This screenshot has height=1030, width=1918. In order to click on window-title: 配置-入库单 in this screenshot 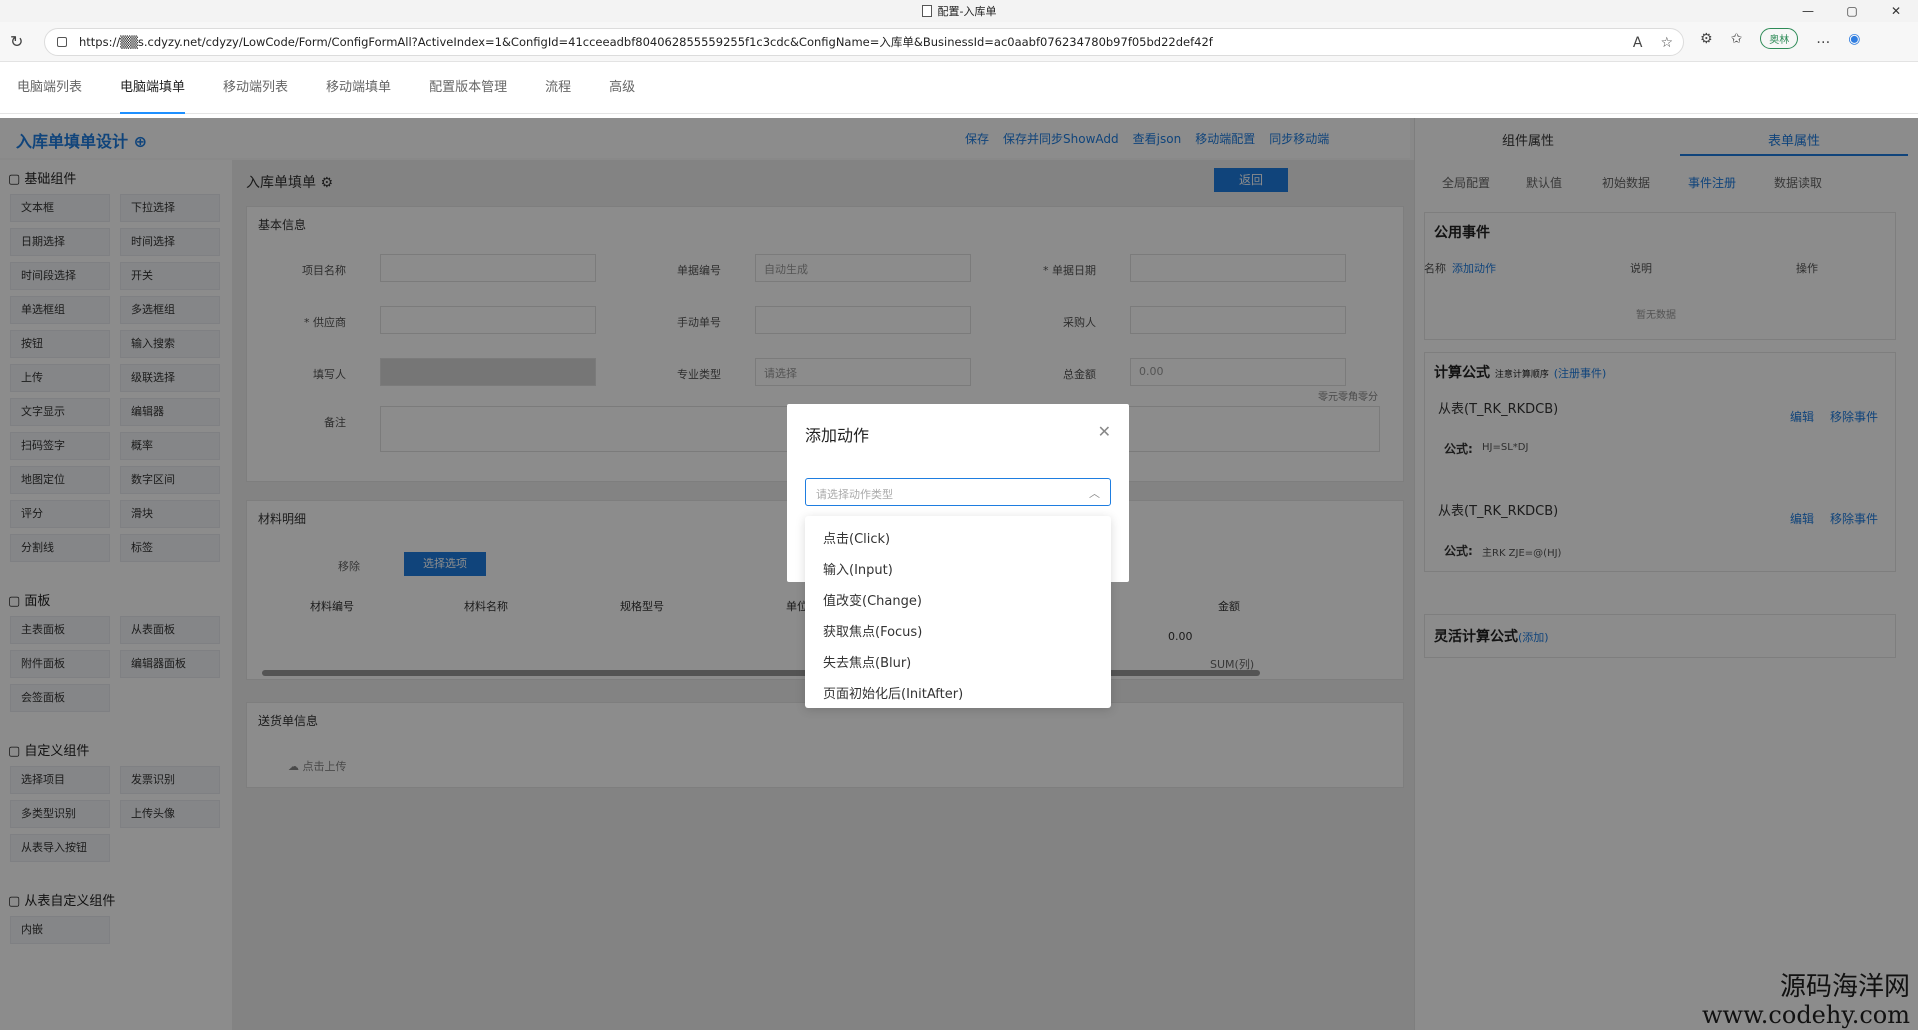, I will do `click(967, 11)`.